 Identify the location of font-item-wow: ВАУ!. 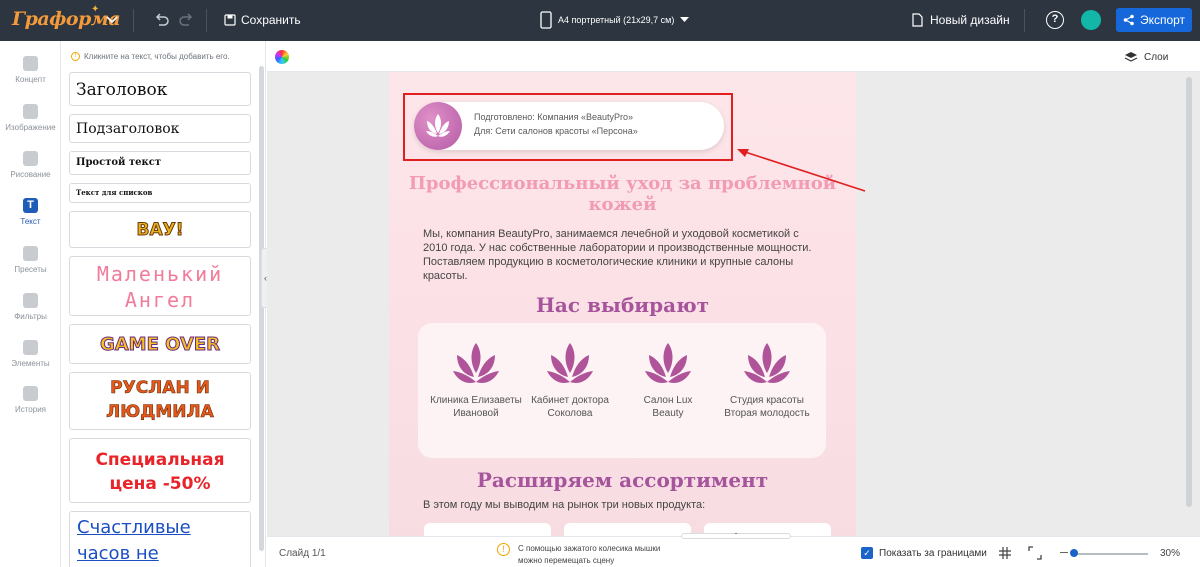
(160, 229).